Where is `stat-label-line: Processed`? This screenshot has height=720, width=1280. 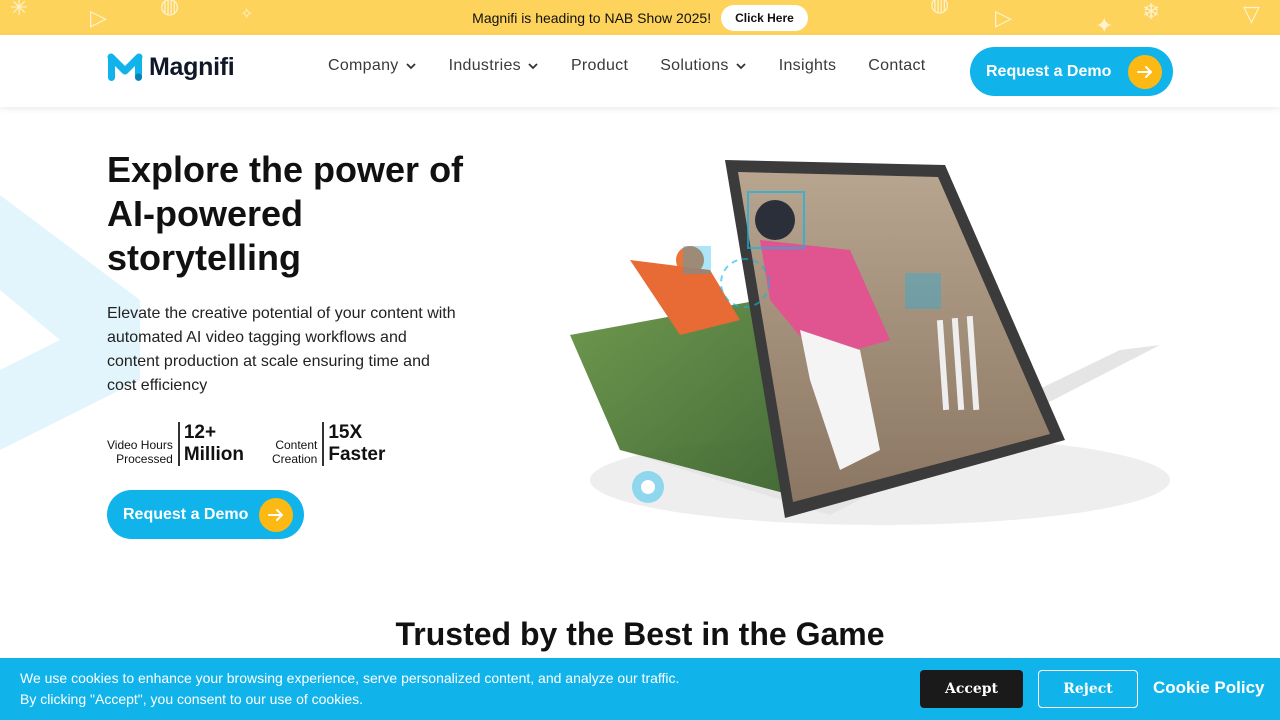
stat-label-line: Processed is located at coordinates (144, 459).